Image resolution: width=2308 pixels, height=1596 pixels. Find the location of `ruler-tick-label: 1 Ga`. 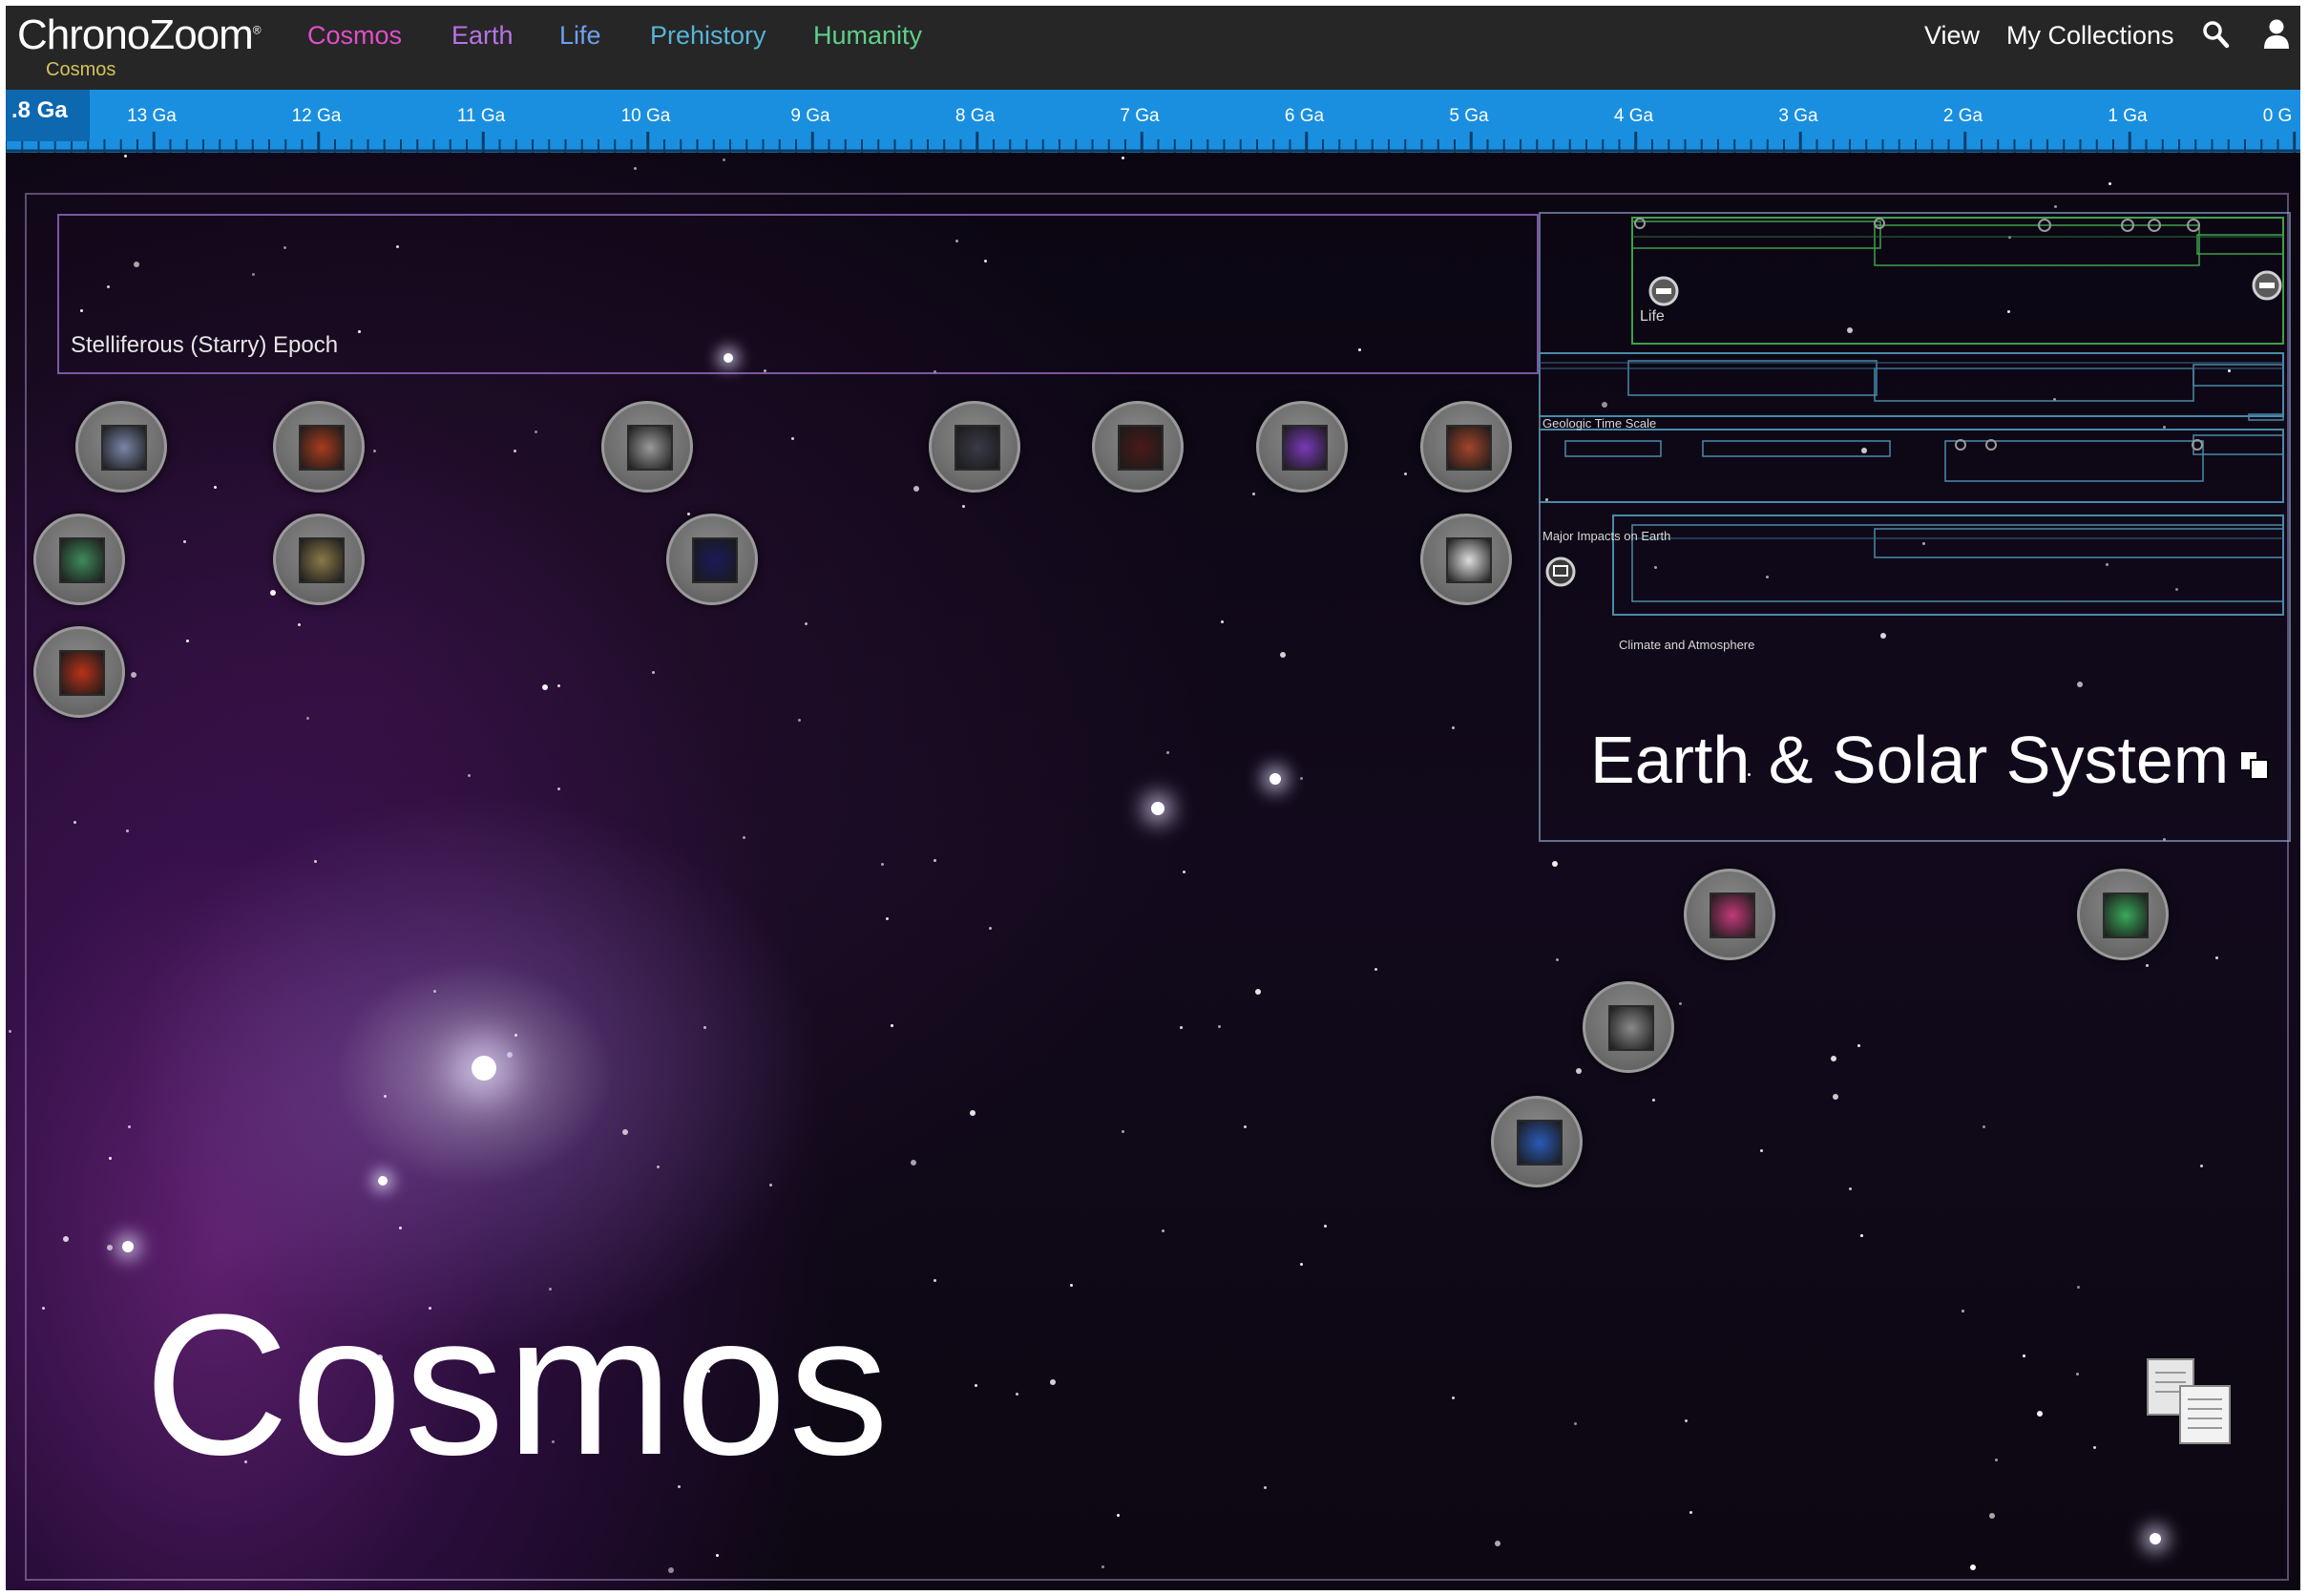

ruler-tick-label: 1 Ga is located at coordinates (2128, 116).